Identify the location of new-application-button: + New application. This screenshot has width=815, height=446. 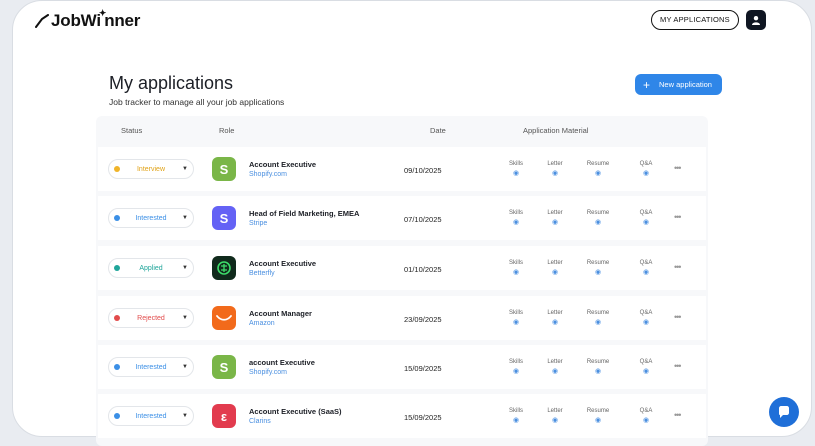
(678, 84).